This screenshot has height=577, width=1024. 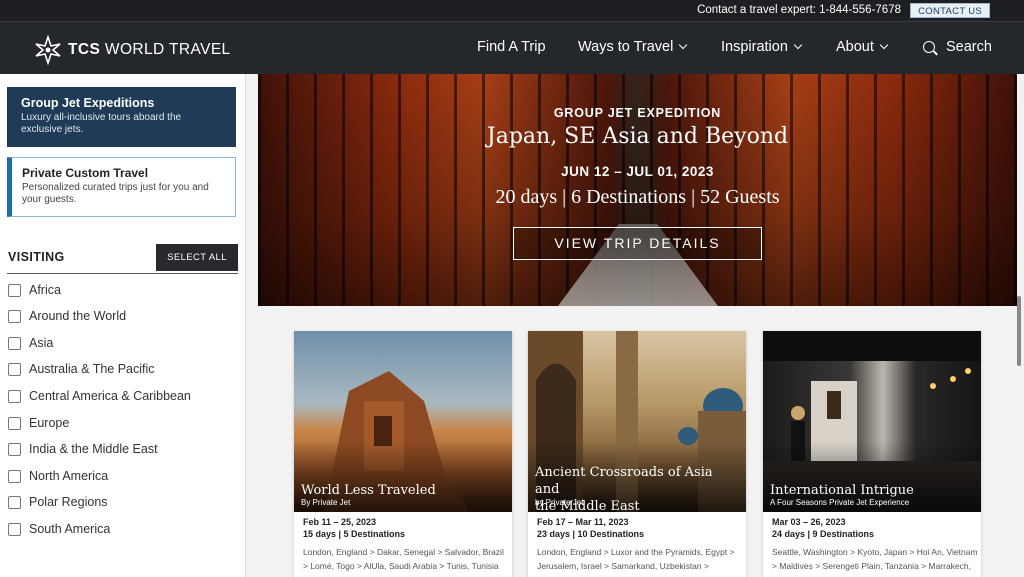 What do you see at coordinates (93, 449) in the screenshot?
I see `region-label: India & the Middle East` at bounding box center [93, 449].